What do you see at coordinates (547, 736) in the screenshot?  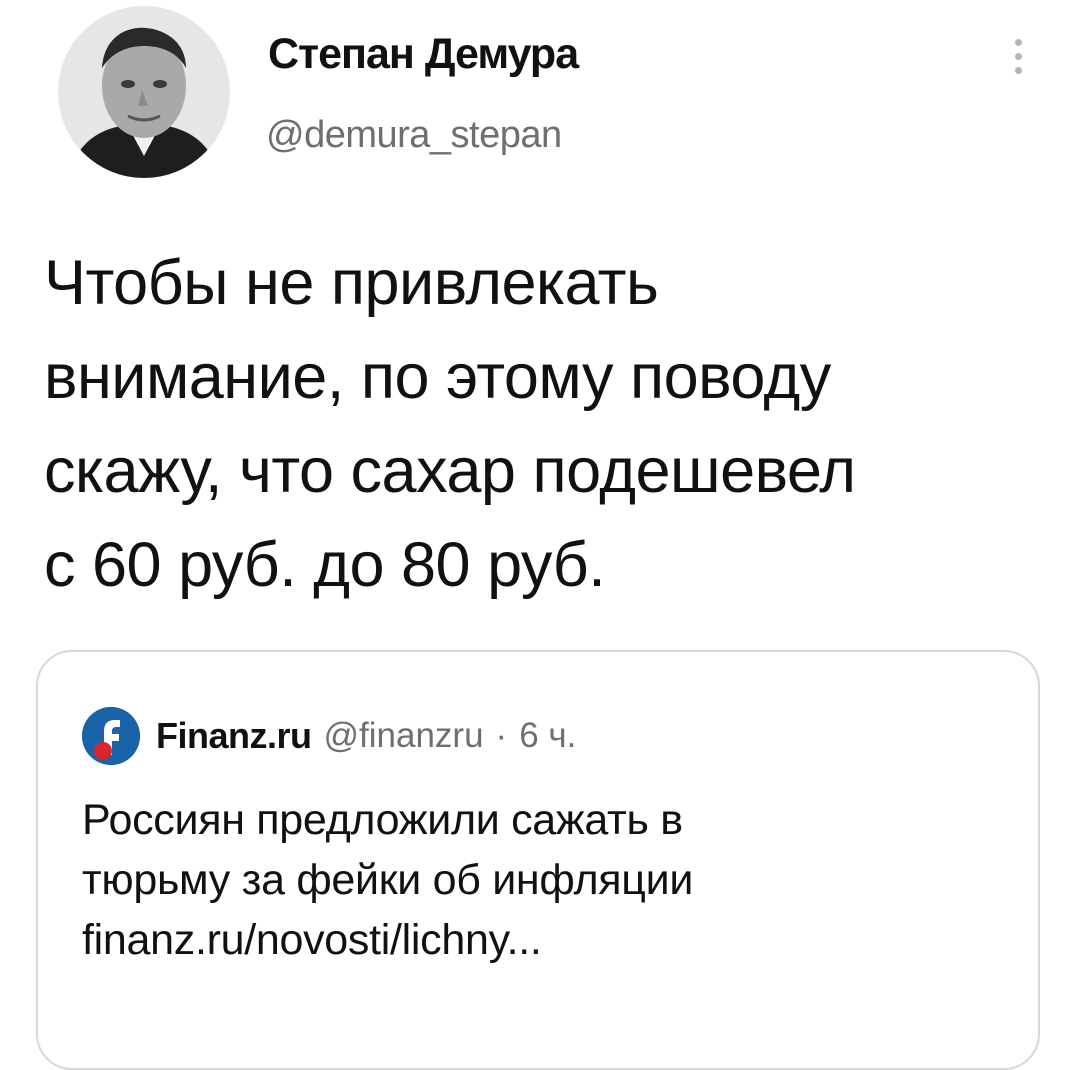 I see `quoted-timestamp: 6 ч.` at bounding box center [547, 736].